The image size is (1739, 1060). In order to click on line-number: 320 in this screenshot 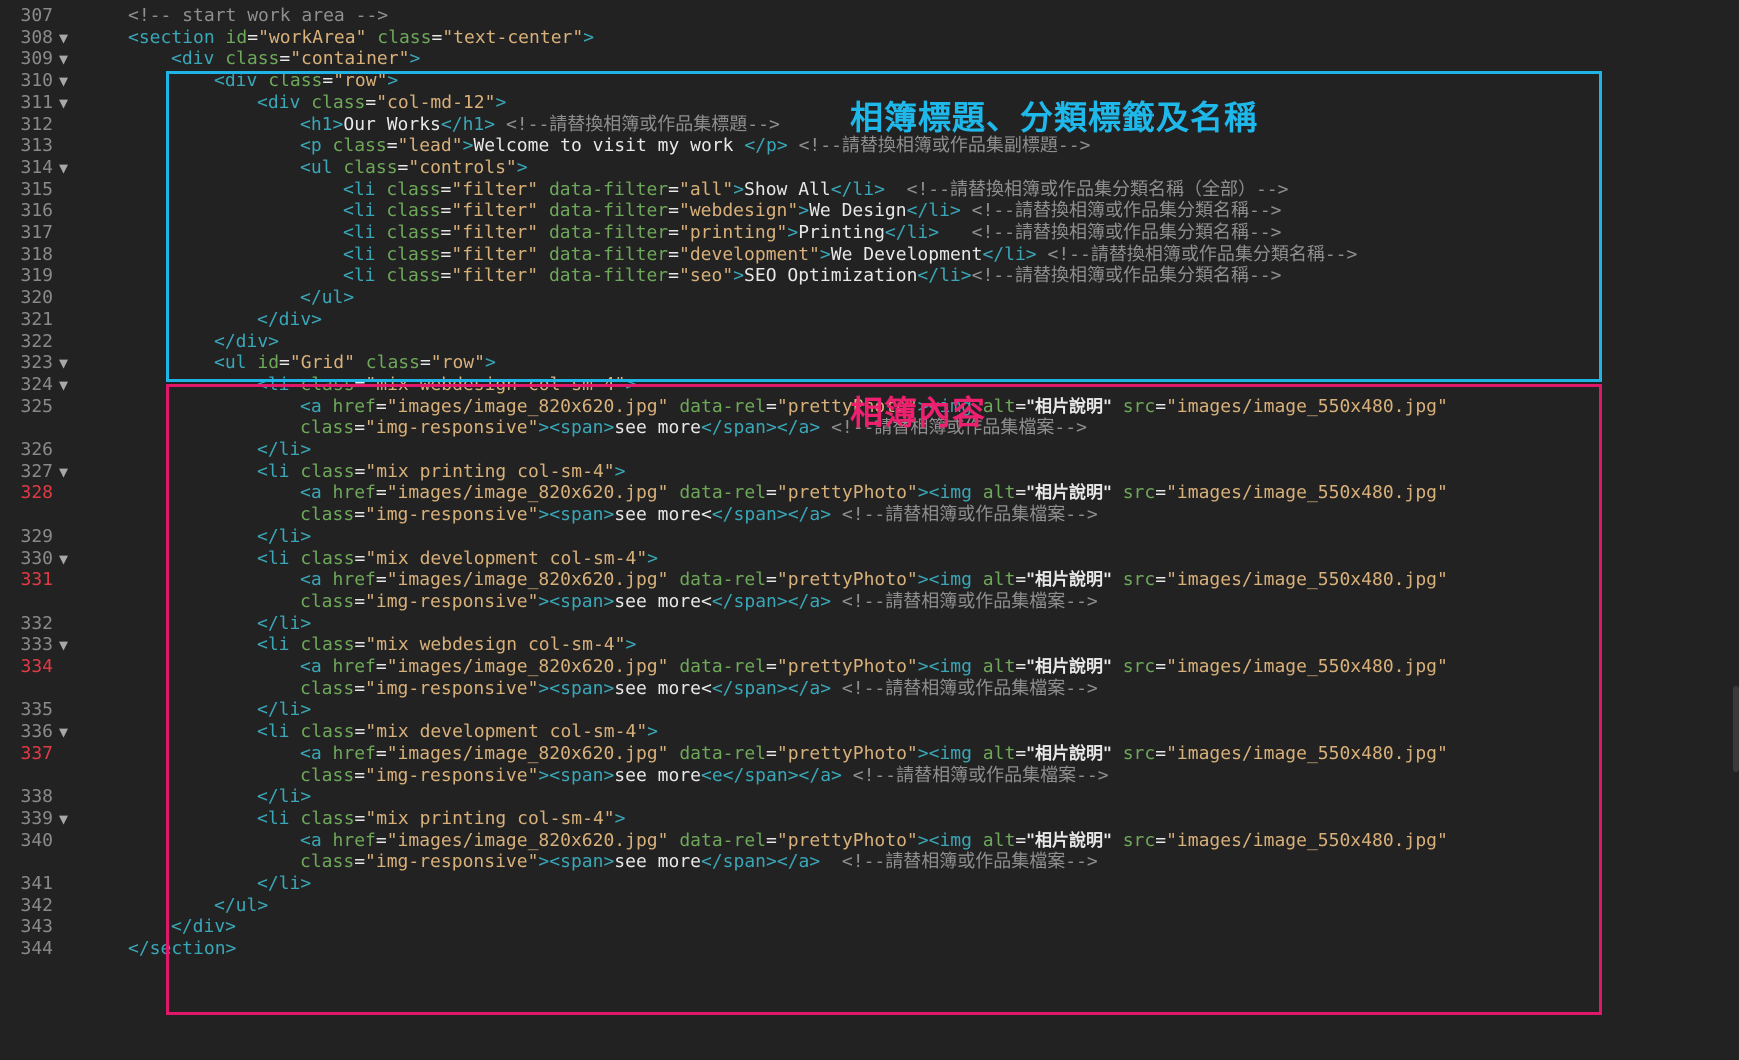, I will do `click(36, 298)`.